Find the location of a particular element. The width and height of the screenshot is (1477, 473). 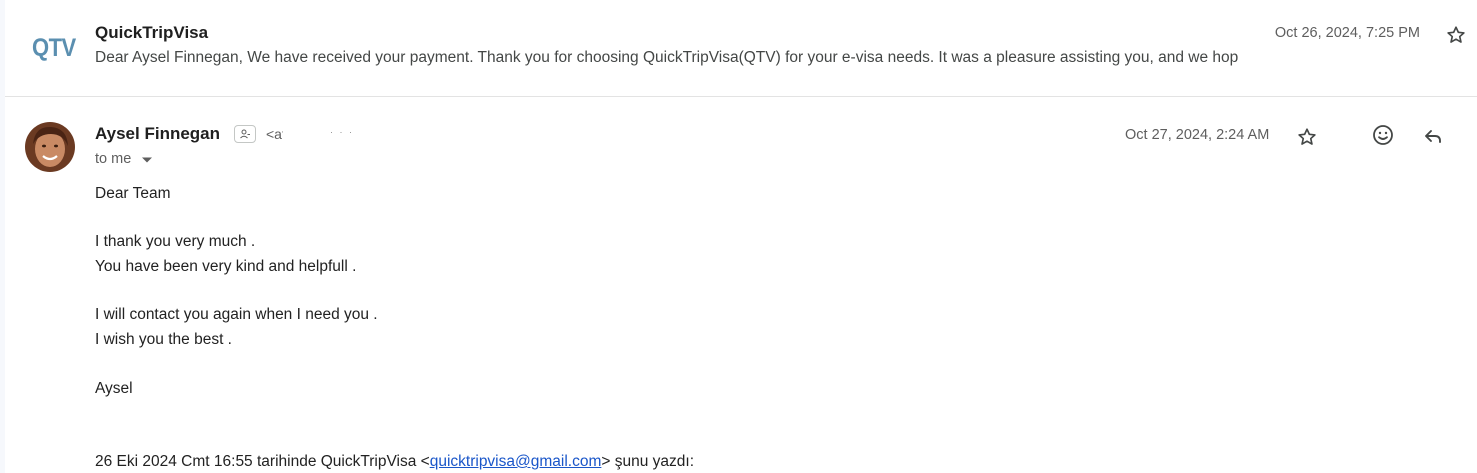

quote-email-link: quicktripvisa@gmail.com is located at coordinates (516, 461).